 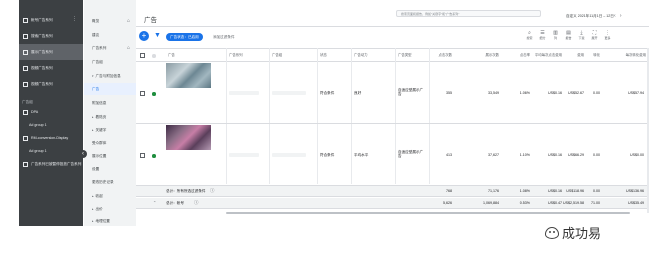 I want to click on column-header-ad-group: 广告组, so click(x=277, y=54).